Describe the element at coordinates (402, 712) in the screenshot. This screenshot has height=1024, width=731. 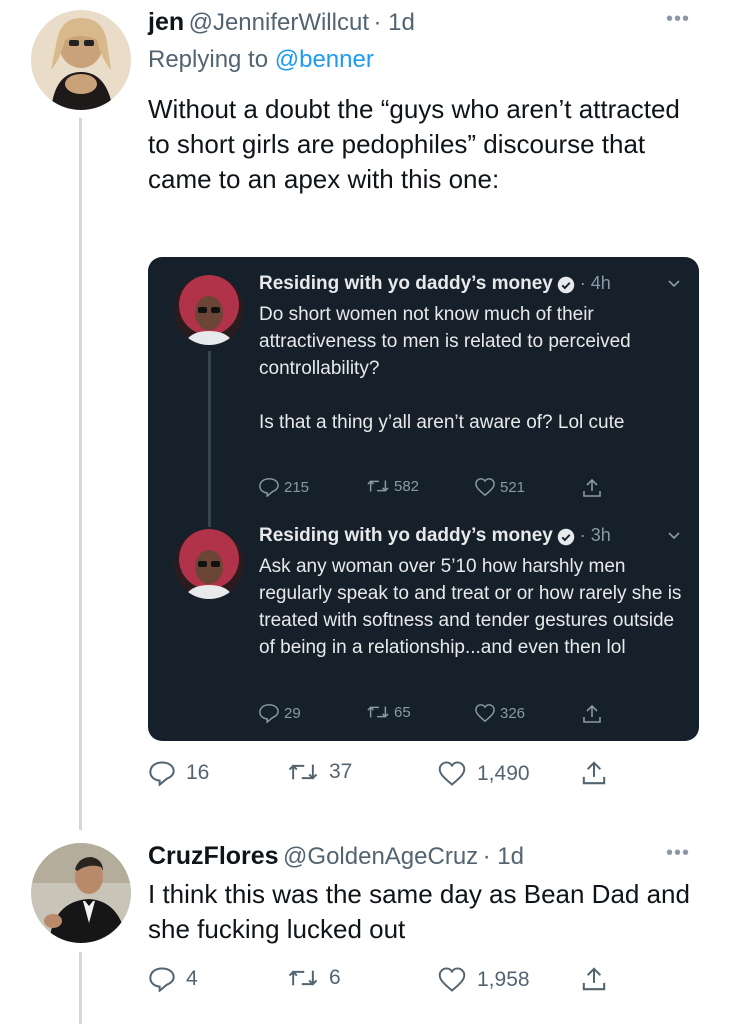
I see `quote2-retweets: 65` at that location.